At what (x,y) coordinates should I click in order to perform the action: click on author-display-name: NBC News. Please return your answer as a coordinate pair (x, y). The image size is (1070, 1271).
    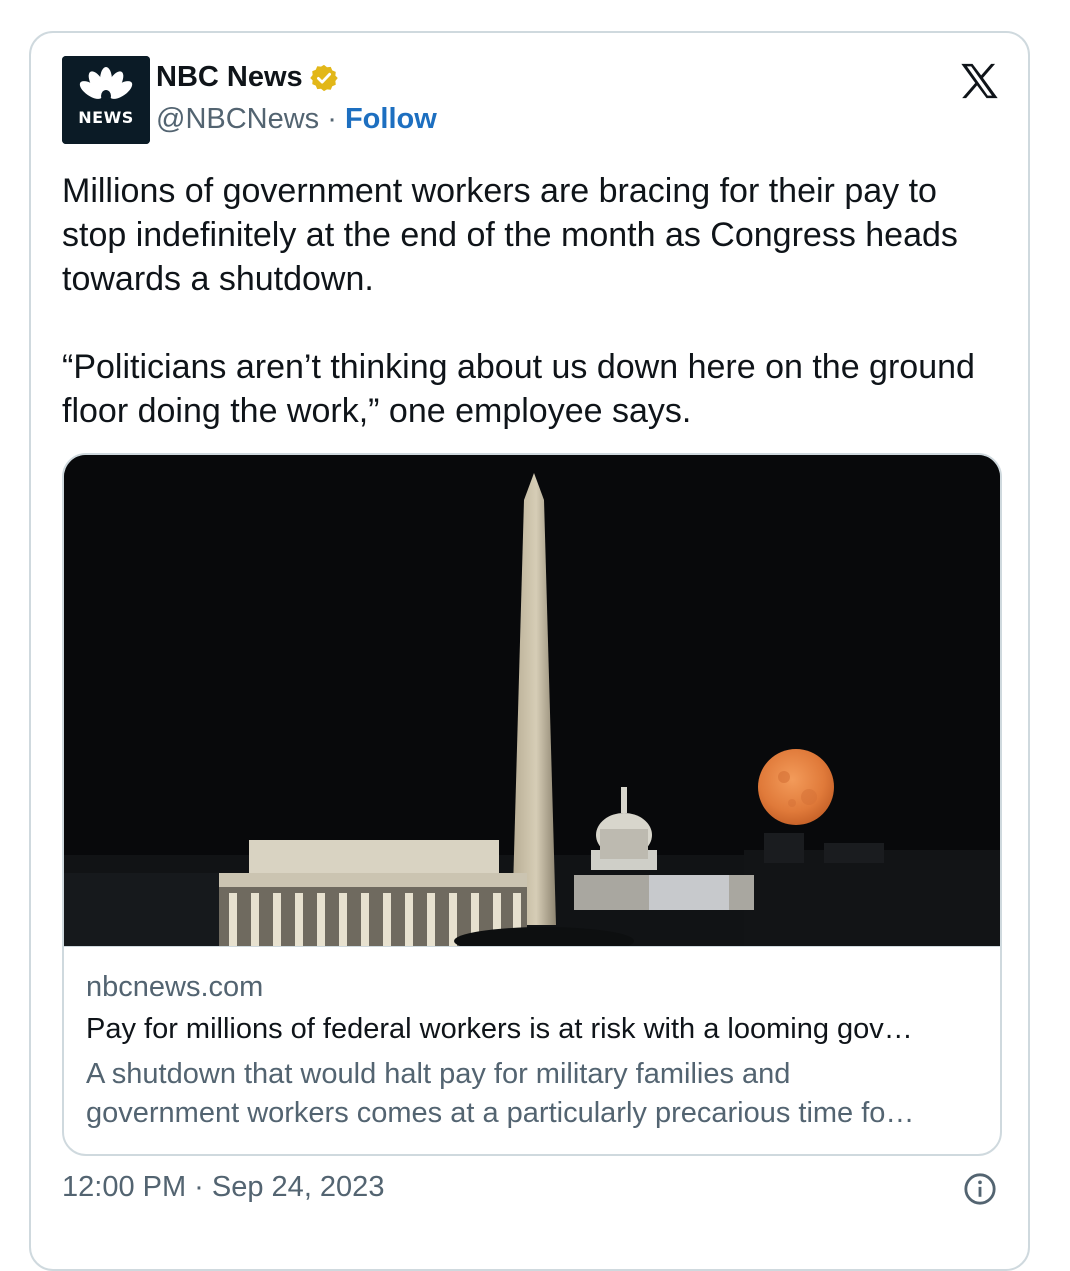
    Looking at the image, I should click on (229, 77).